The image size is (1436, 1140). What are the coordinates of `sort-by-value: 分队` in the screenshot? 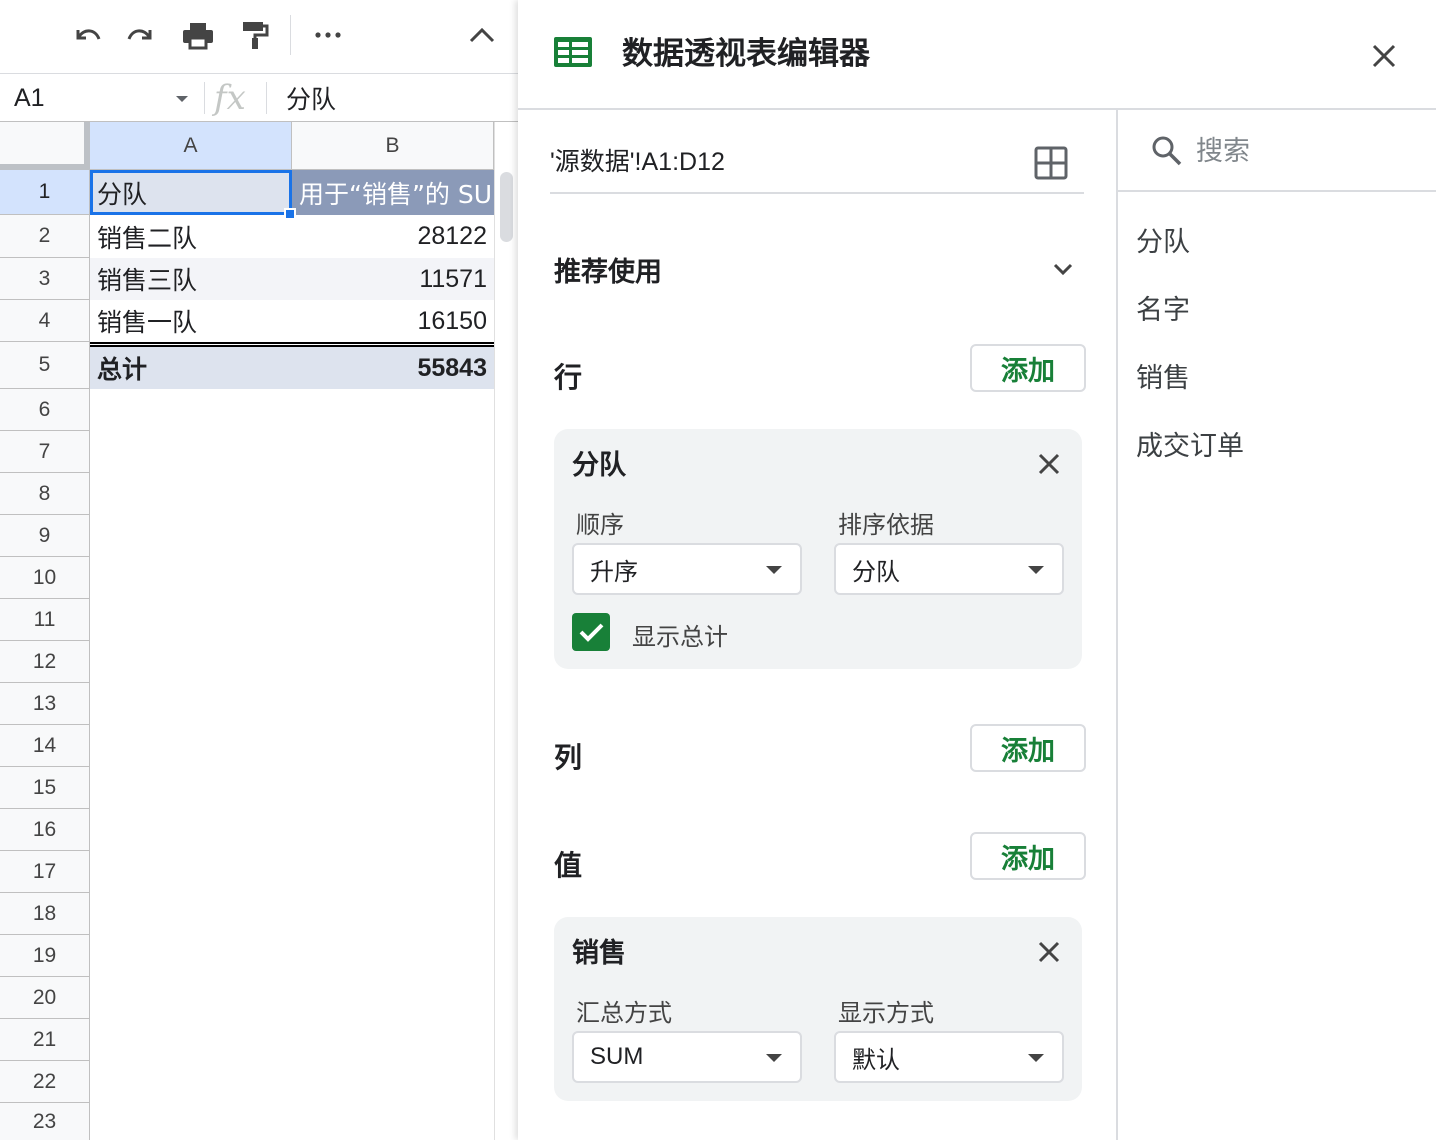 It's located at (876, 571).